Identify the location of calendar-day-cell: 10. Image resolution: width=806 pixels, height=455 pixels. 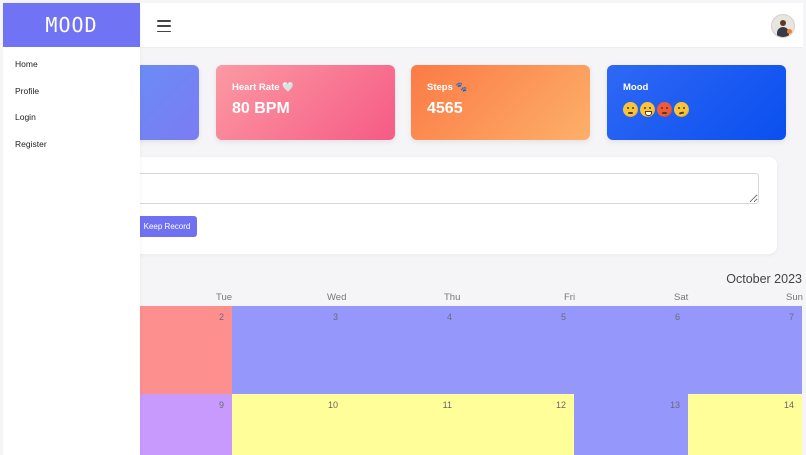
(289, 424).